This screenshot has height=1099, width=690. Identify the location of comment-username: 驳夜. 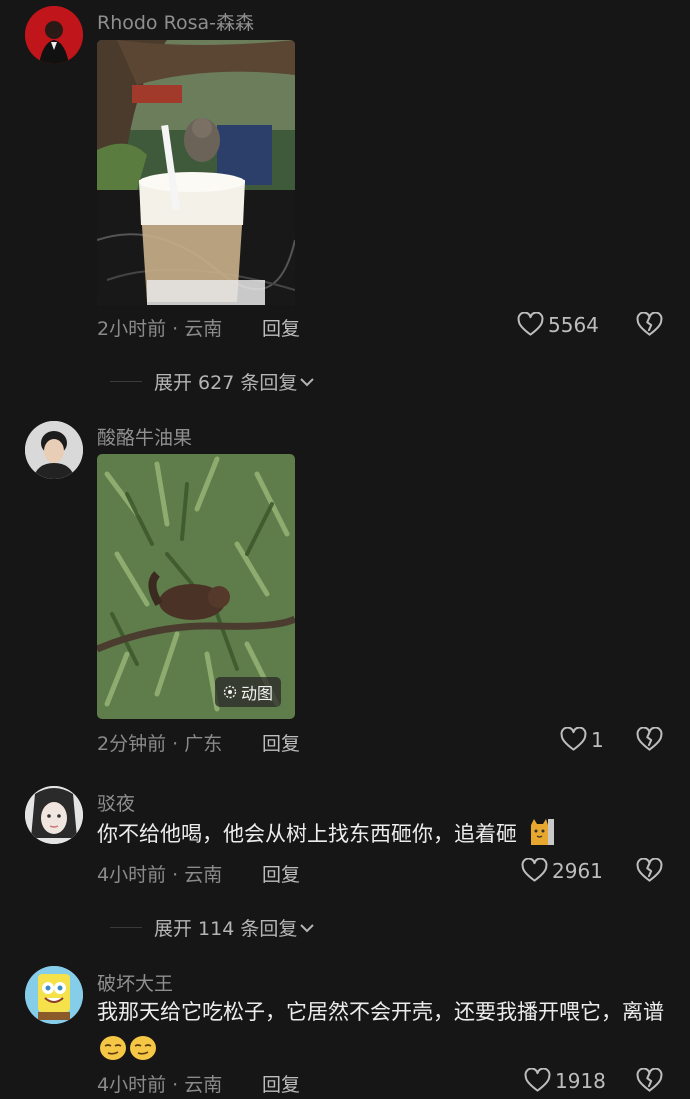
(116, 802).